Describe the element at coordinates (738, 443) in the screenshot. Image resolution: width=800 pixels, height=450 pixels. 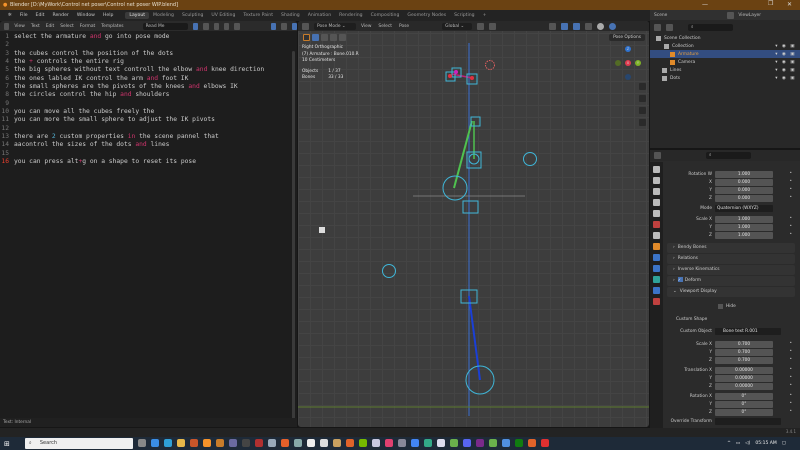
I see `network-icon: ▭` at that location.